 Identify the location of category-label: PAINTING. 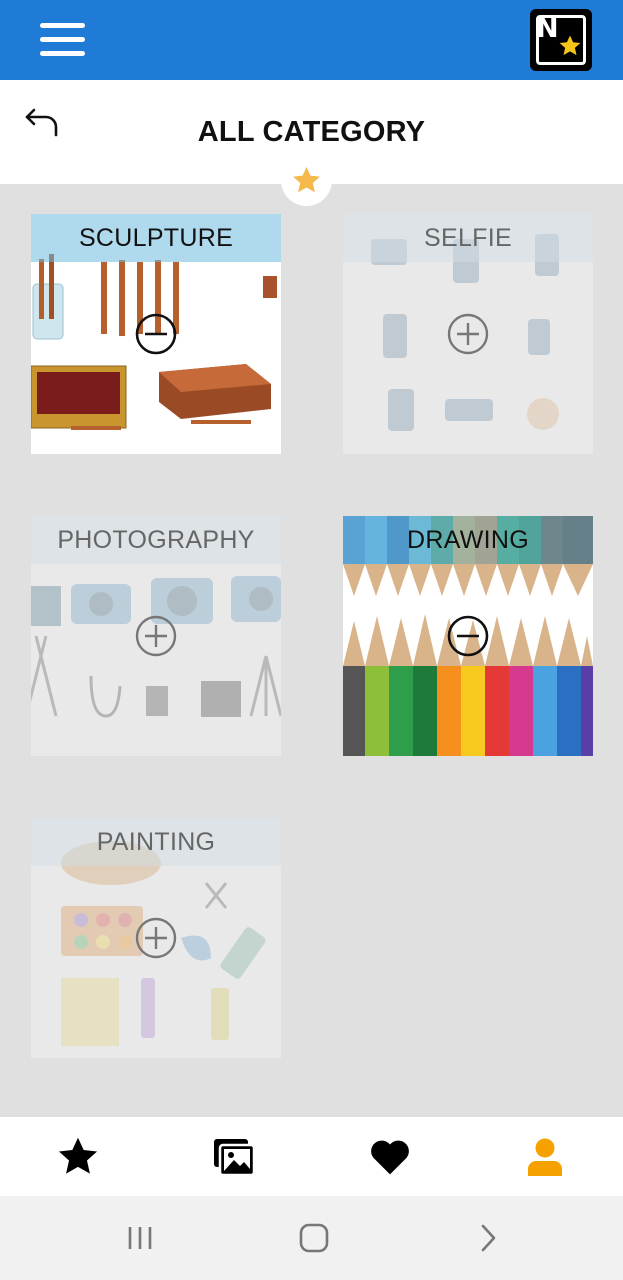
(156, 842).